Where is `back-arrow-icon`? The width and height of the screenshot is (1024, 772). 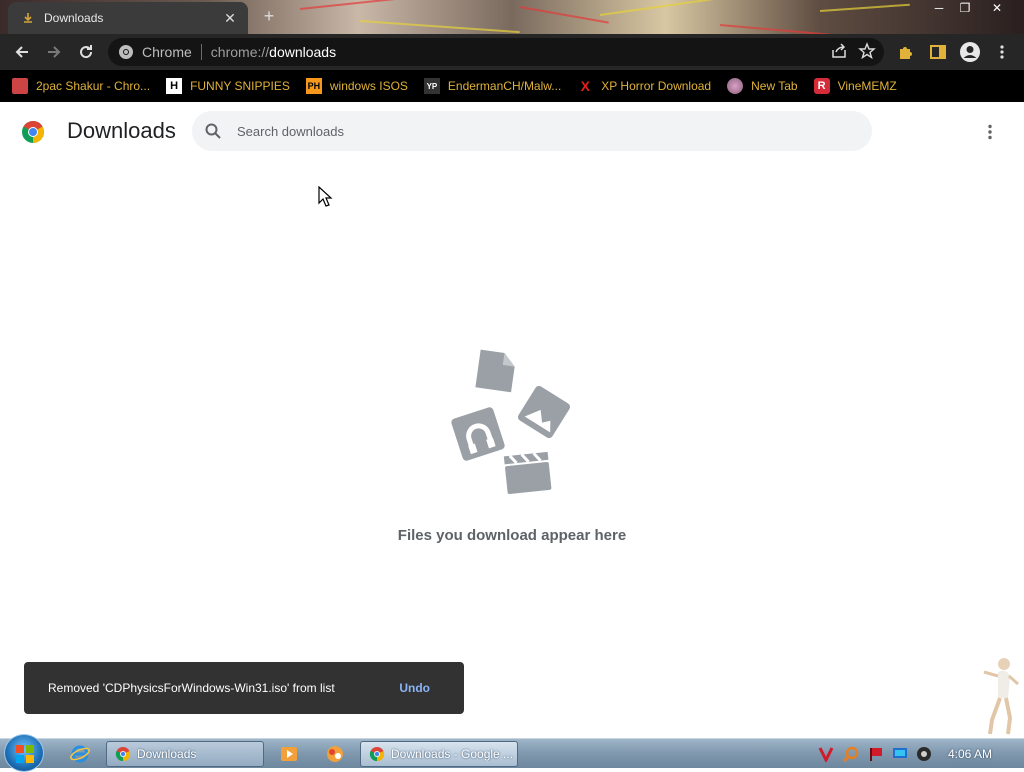 back-arrow-icon is located at coordinates (21, 52).